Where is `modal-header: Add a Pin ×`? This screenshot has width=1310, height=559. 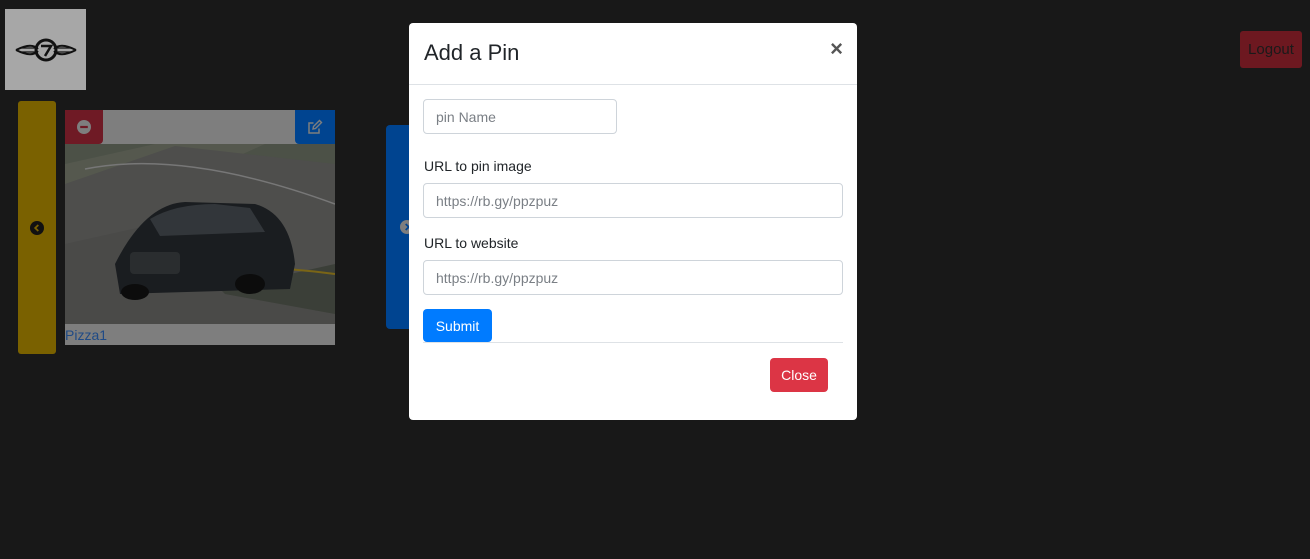 modal-header: Add a Pin × is located at coordinates (633, 54).